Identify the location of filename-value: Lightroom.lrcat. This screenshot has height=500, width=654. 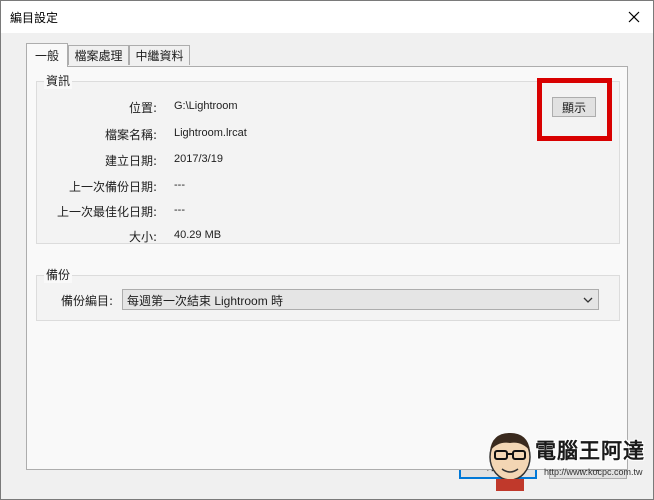
(210, 133).